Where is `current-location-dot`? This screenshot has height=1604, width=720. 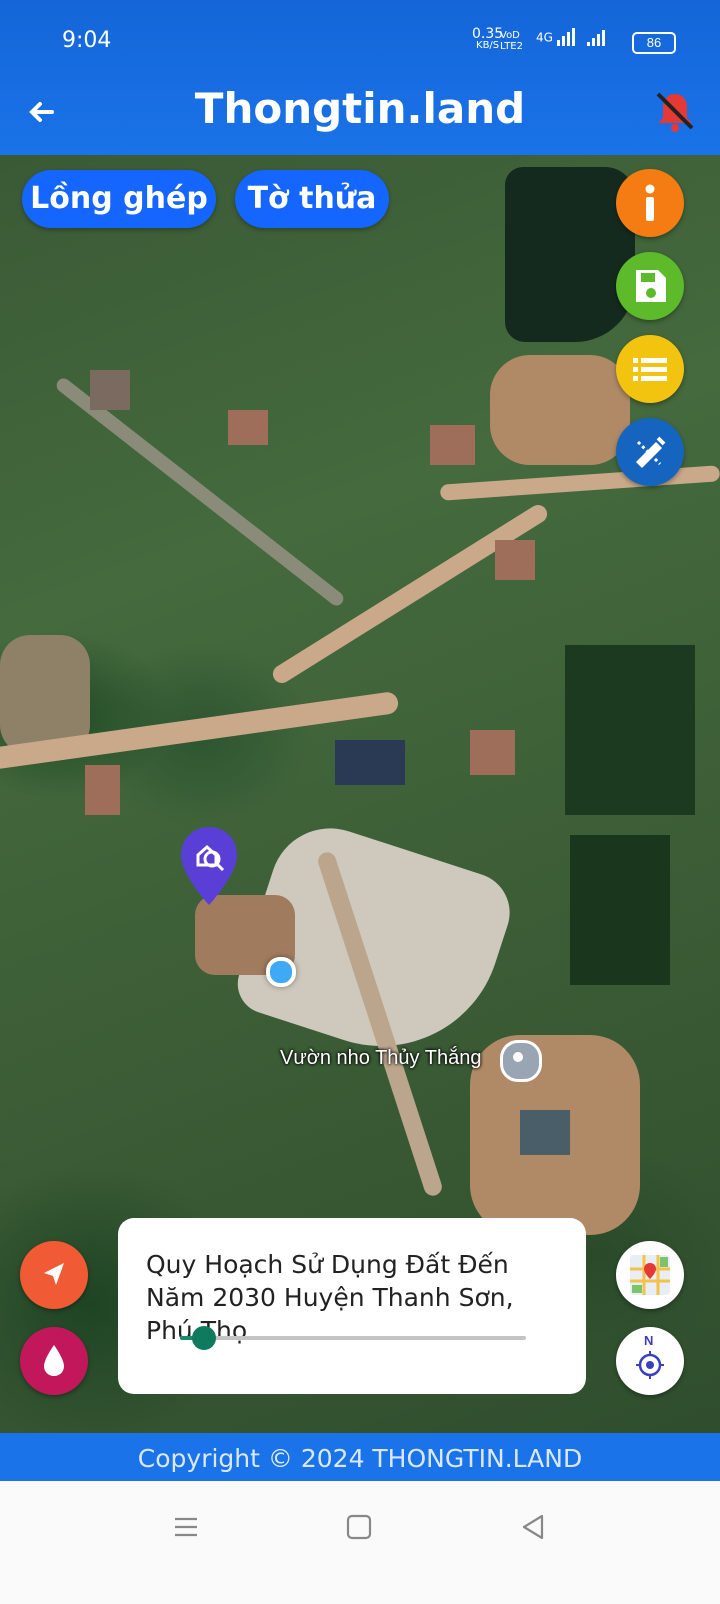 current-location-dot is located at coordinates (281, 972).